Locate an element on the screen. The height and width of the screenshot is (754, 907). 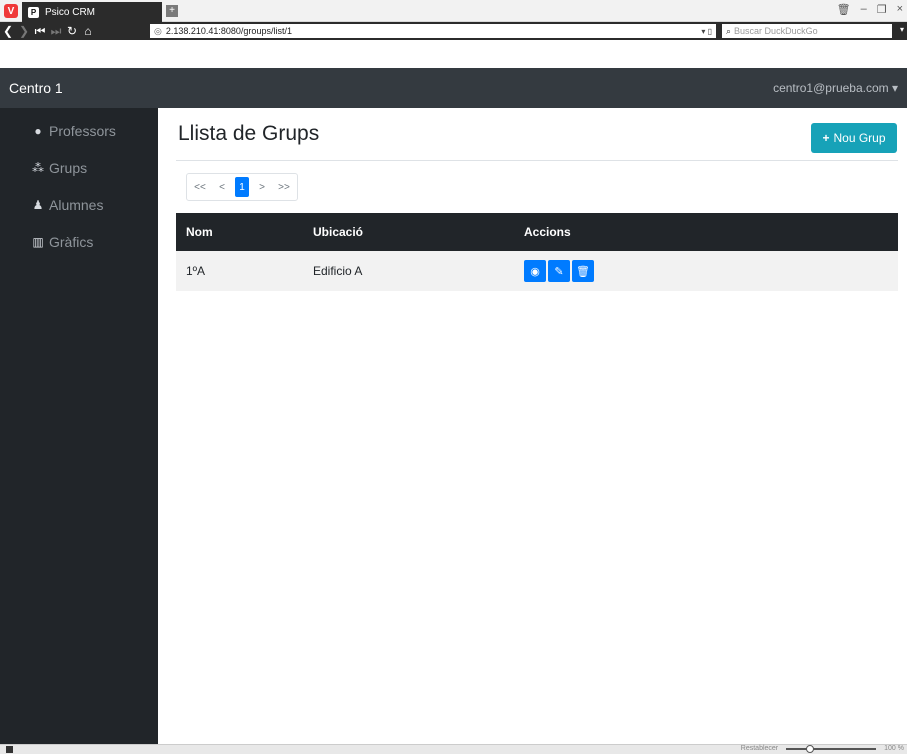
pagination: << < 1 > >> is located at coordinates (242, 187).